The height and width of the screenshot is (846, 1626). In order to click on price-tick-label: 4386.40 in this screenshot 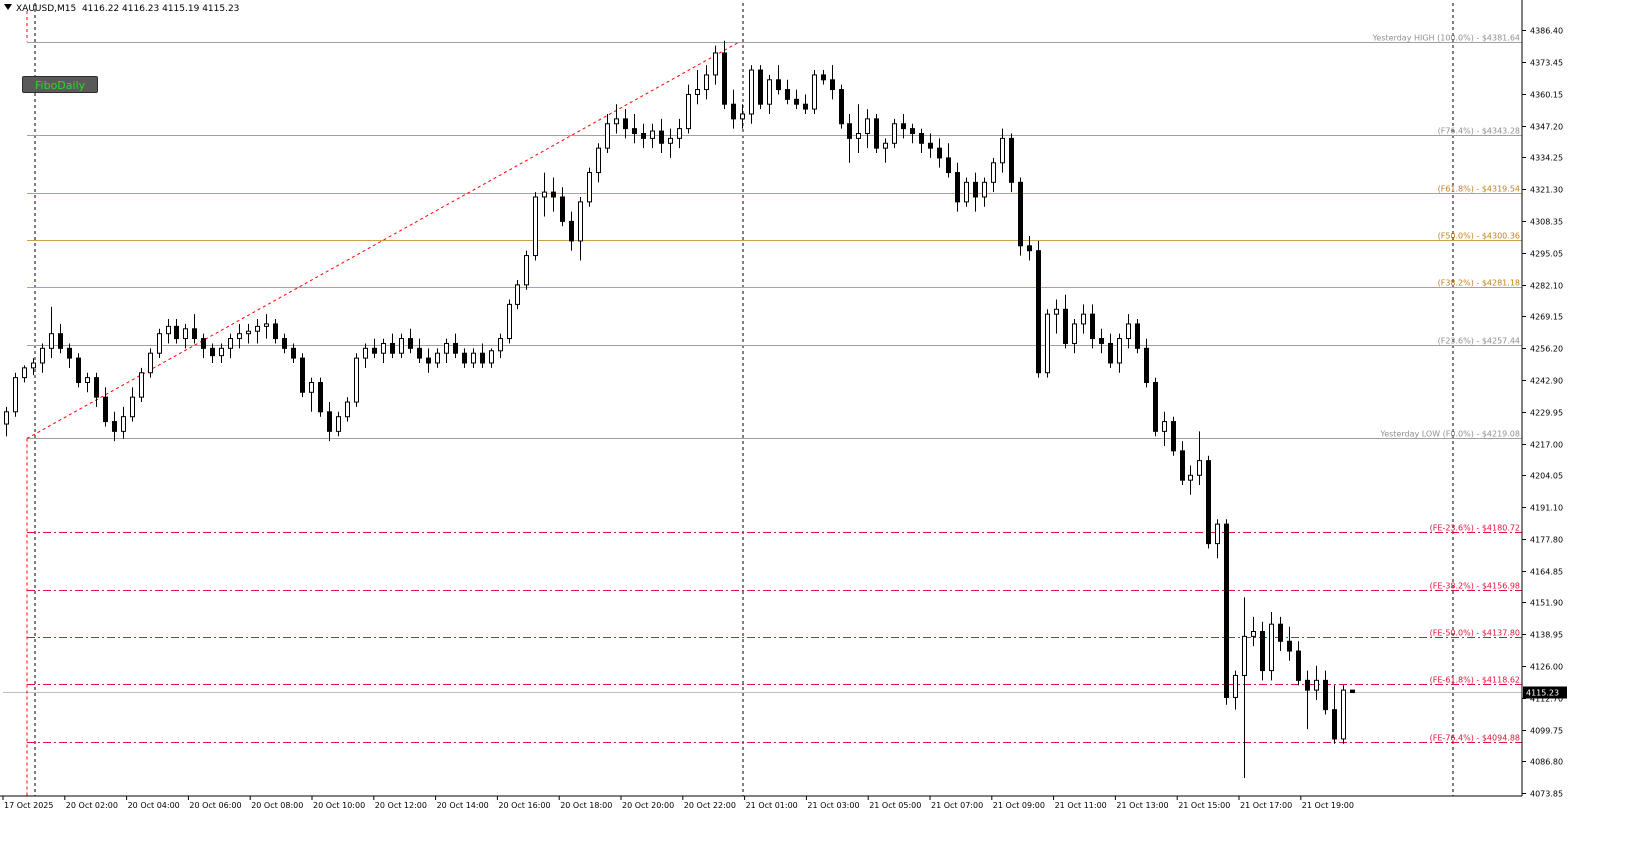, I will do `click(1546, 31)`.